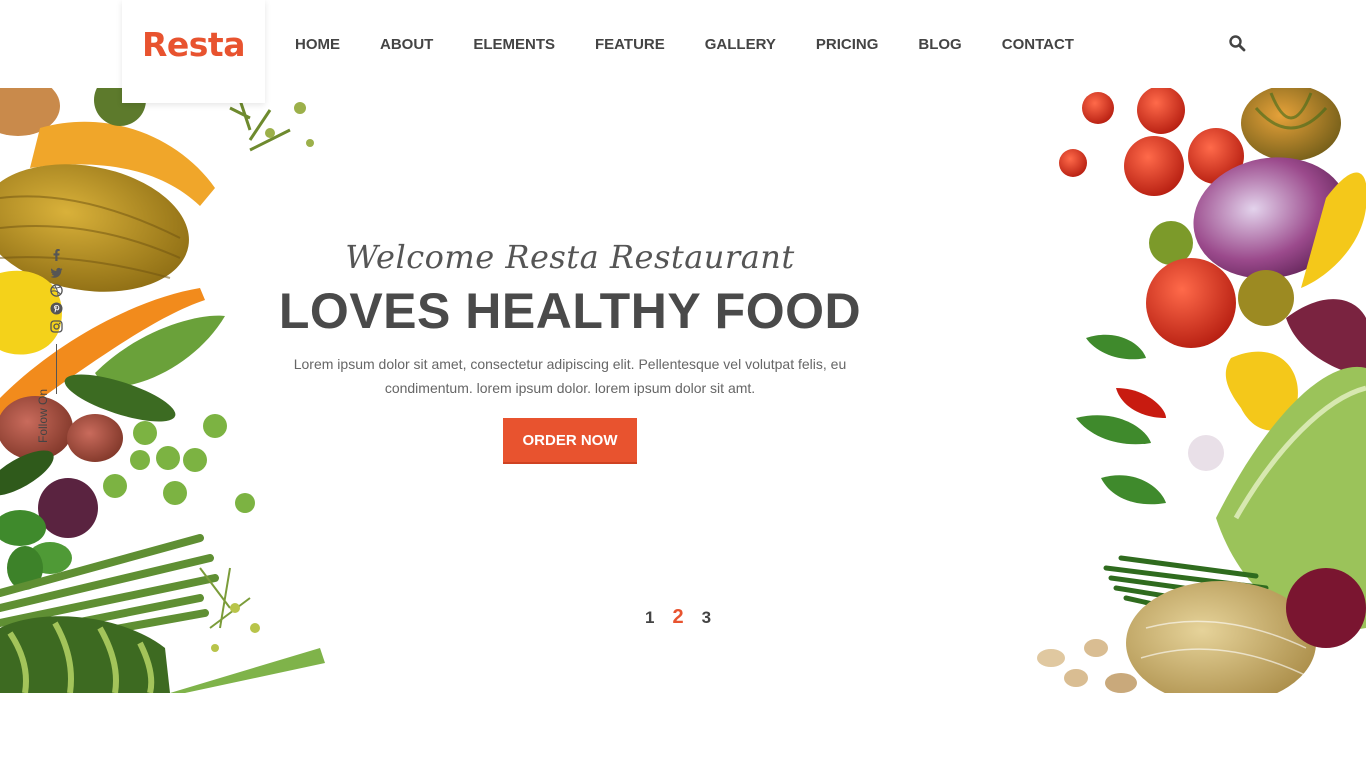 The height and width of the screenshot is (768, 1366). Describe the element at coordinates (939, 44) in the screenshot. I see `nav-blog: BLOG` at that location.